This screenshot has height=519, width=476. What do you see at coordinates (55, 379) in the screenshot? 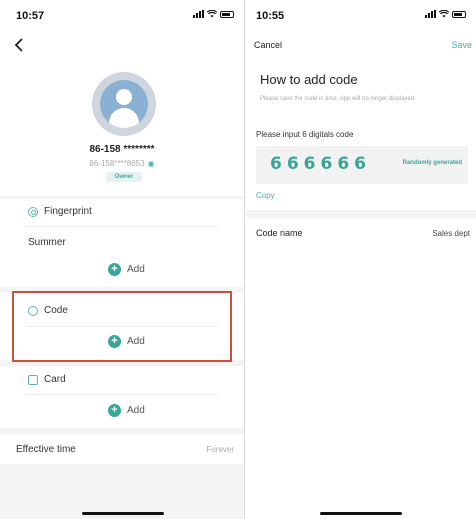
I see `card-label: Card` at bounding box center [55, 379].